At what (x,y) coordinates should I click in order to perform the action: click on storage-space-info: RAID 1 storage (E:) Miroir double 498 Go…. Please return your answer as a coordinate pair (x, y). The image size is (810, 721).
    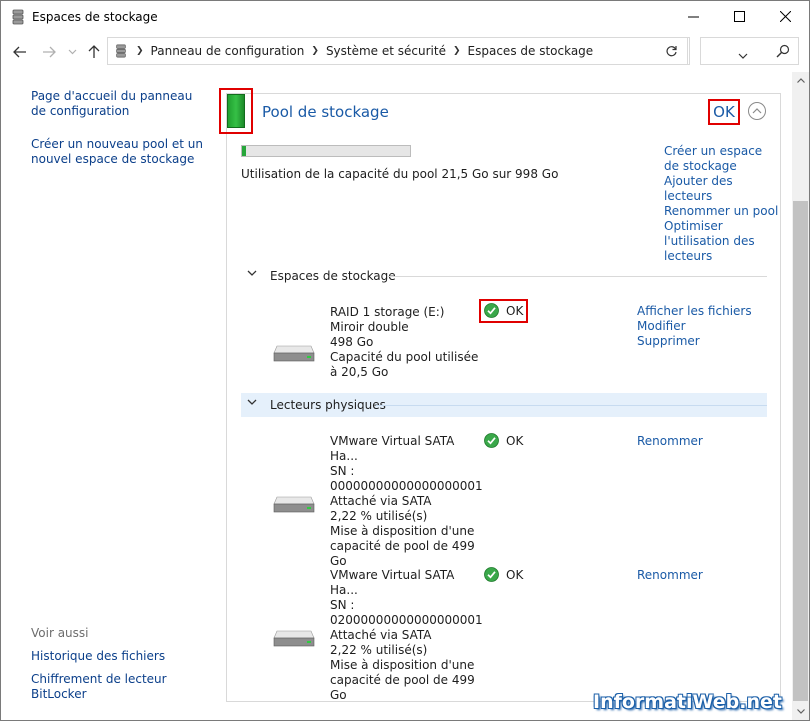
    Looking at the image, I should click on (405, 342).